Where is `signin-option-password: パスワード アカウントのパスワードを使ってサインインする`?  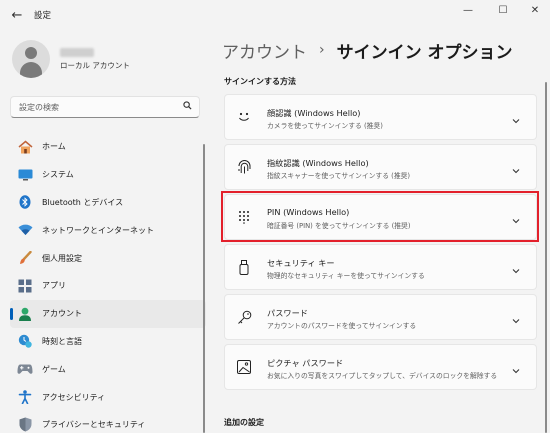
signin-option-password: パスワード アカウントのパスワードを使ってサインインする is located at coordinates (380, 317).